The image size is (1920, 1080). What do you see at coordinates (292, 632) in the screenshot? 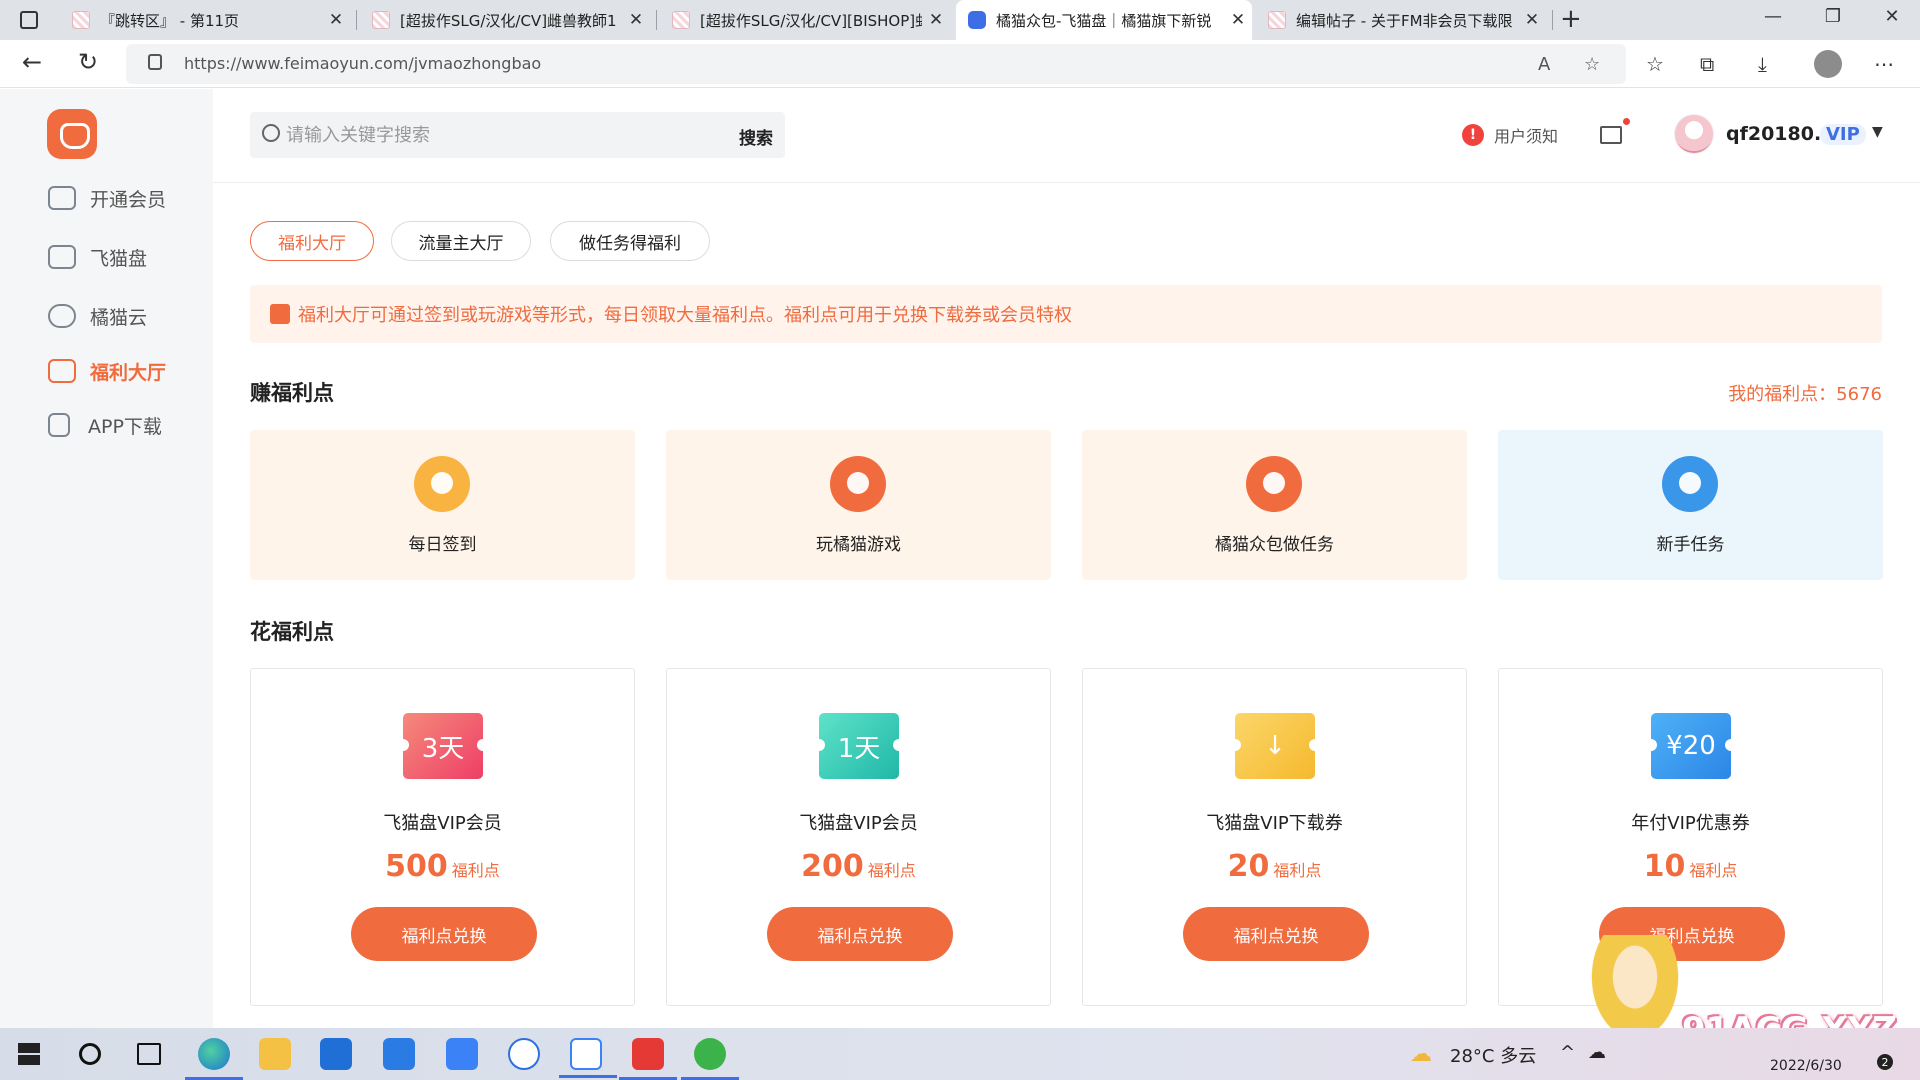
I see `spend-section-title: 花福利点` at bounding box center [292, 632].